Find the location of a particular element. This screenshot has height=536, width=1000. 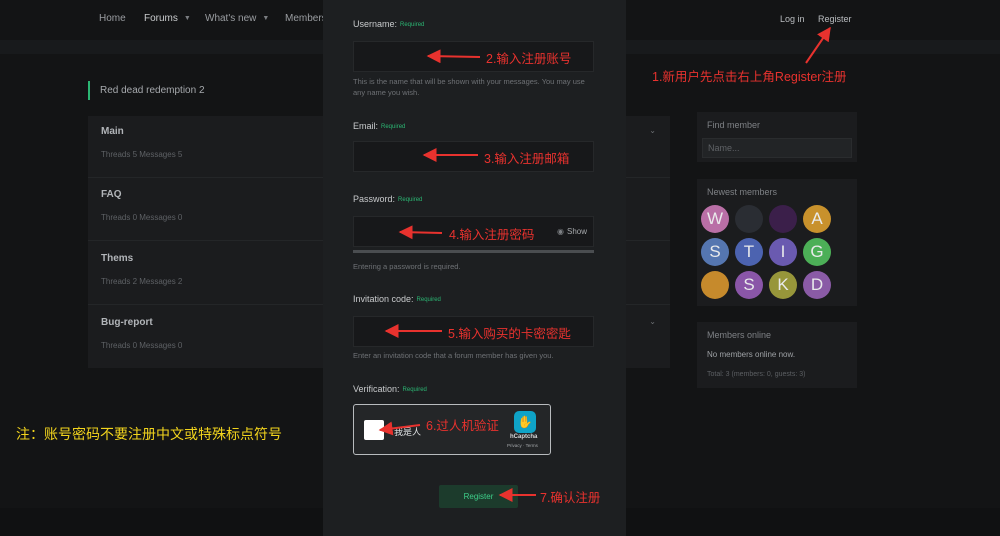

verification-label: Verification: Required is located at coordinates (390, 389).